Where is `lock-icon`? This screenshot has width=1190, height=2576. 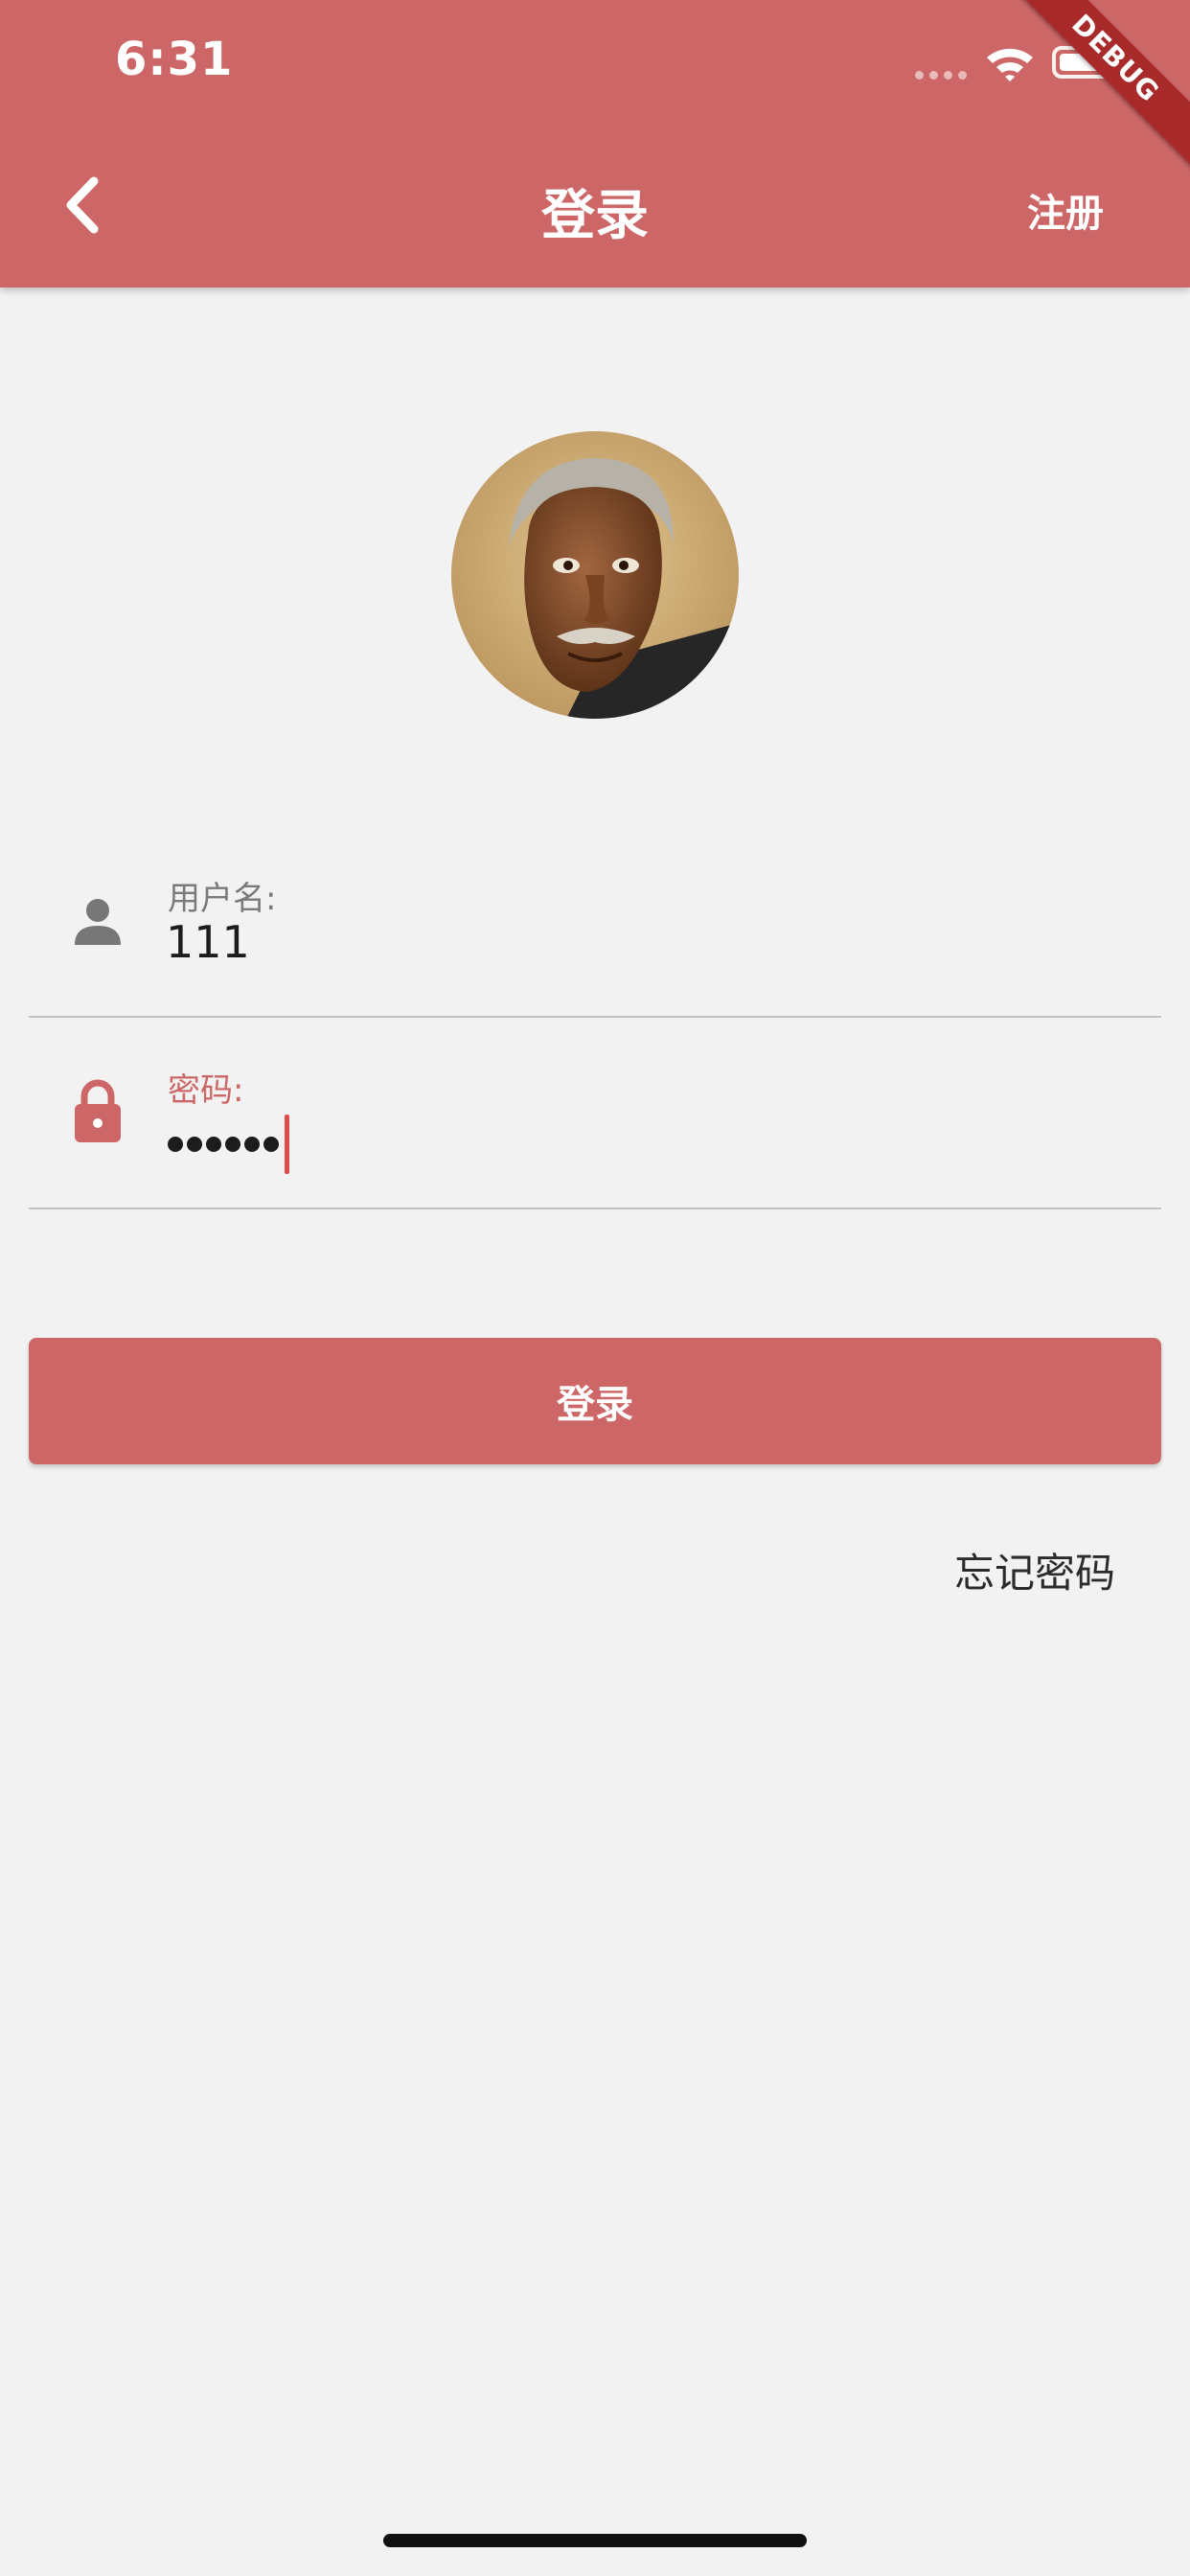
lock-icon is located at coordinates (98, 1110).